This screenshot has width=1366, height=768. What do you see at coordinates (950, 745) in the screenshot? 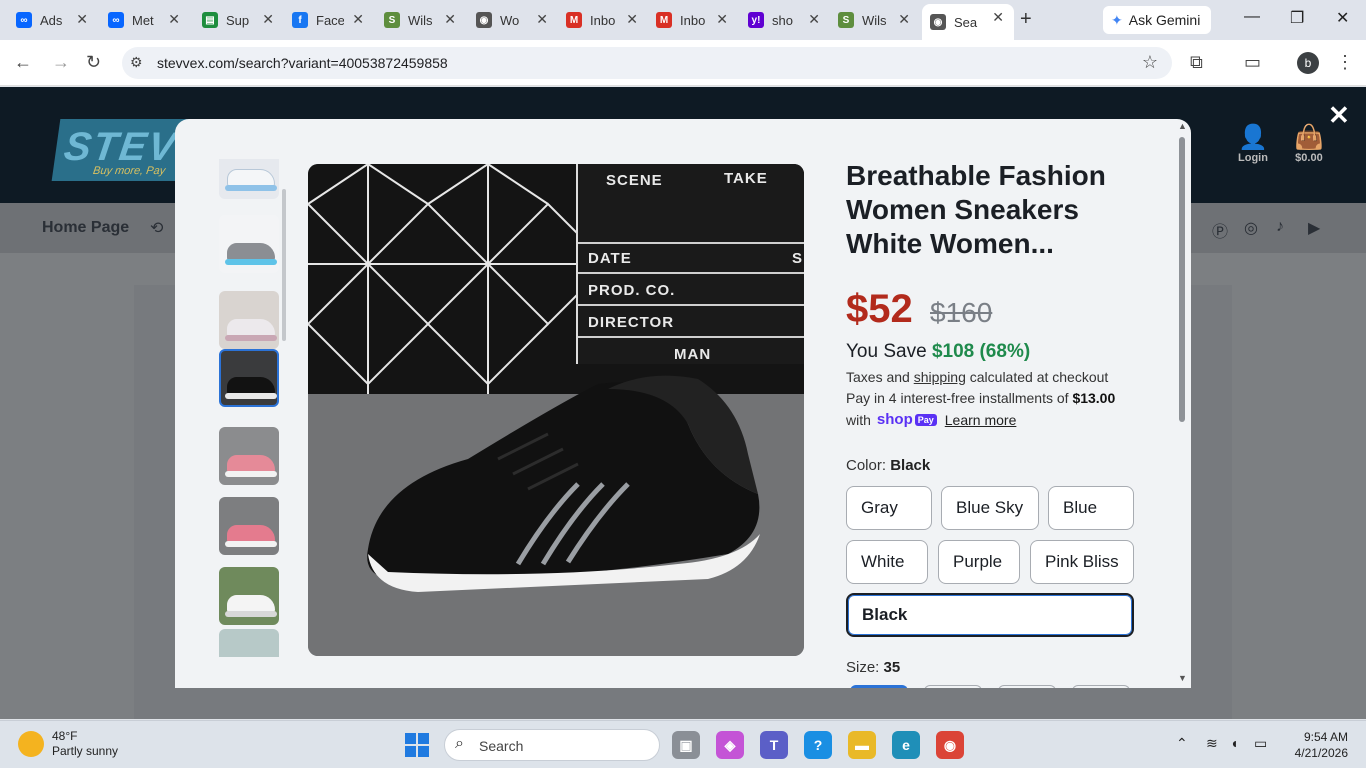
I see `chrome-icon: ◉` at bounding box center [950, 745].